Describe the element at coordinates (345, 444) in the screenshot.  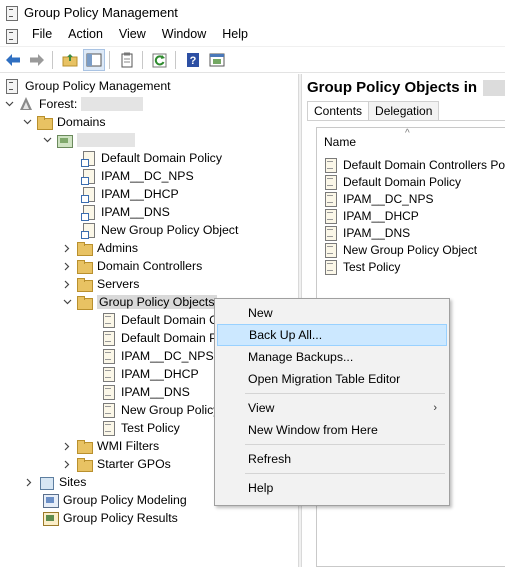
I see `menu-separator` at that location.